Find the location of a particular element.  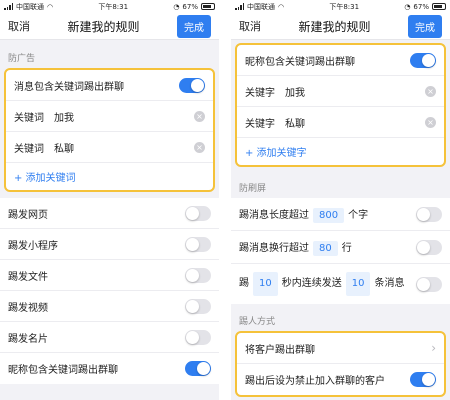

rate-suffix: 条消息 is located at coordinates (389, 283).